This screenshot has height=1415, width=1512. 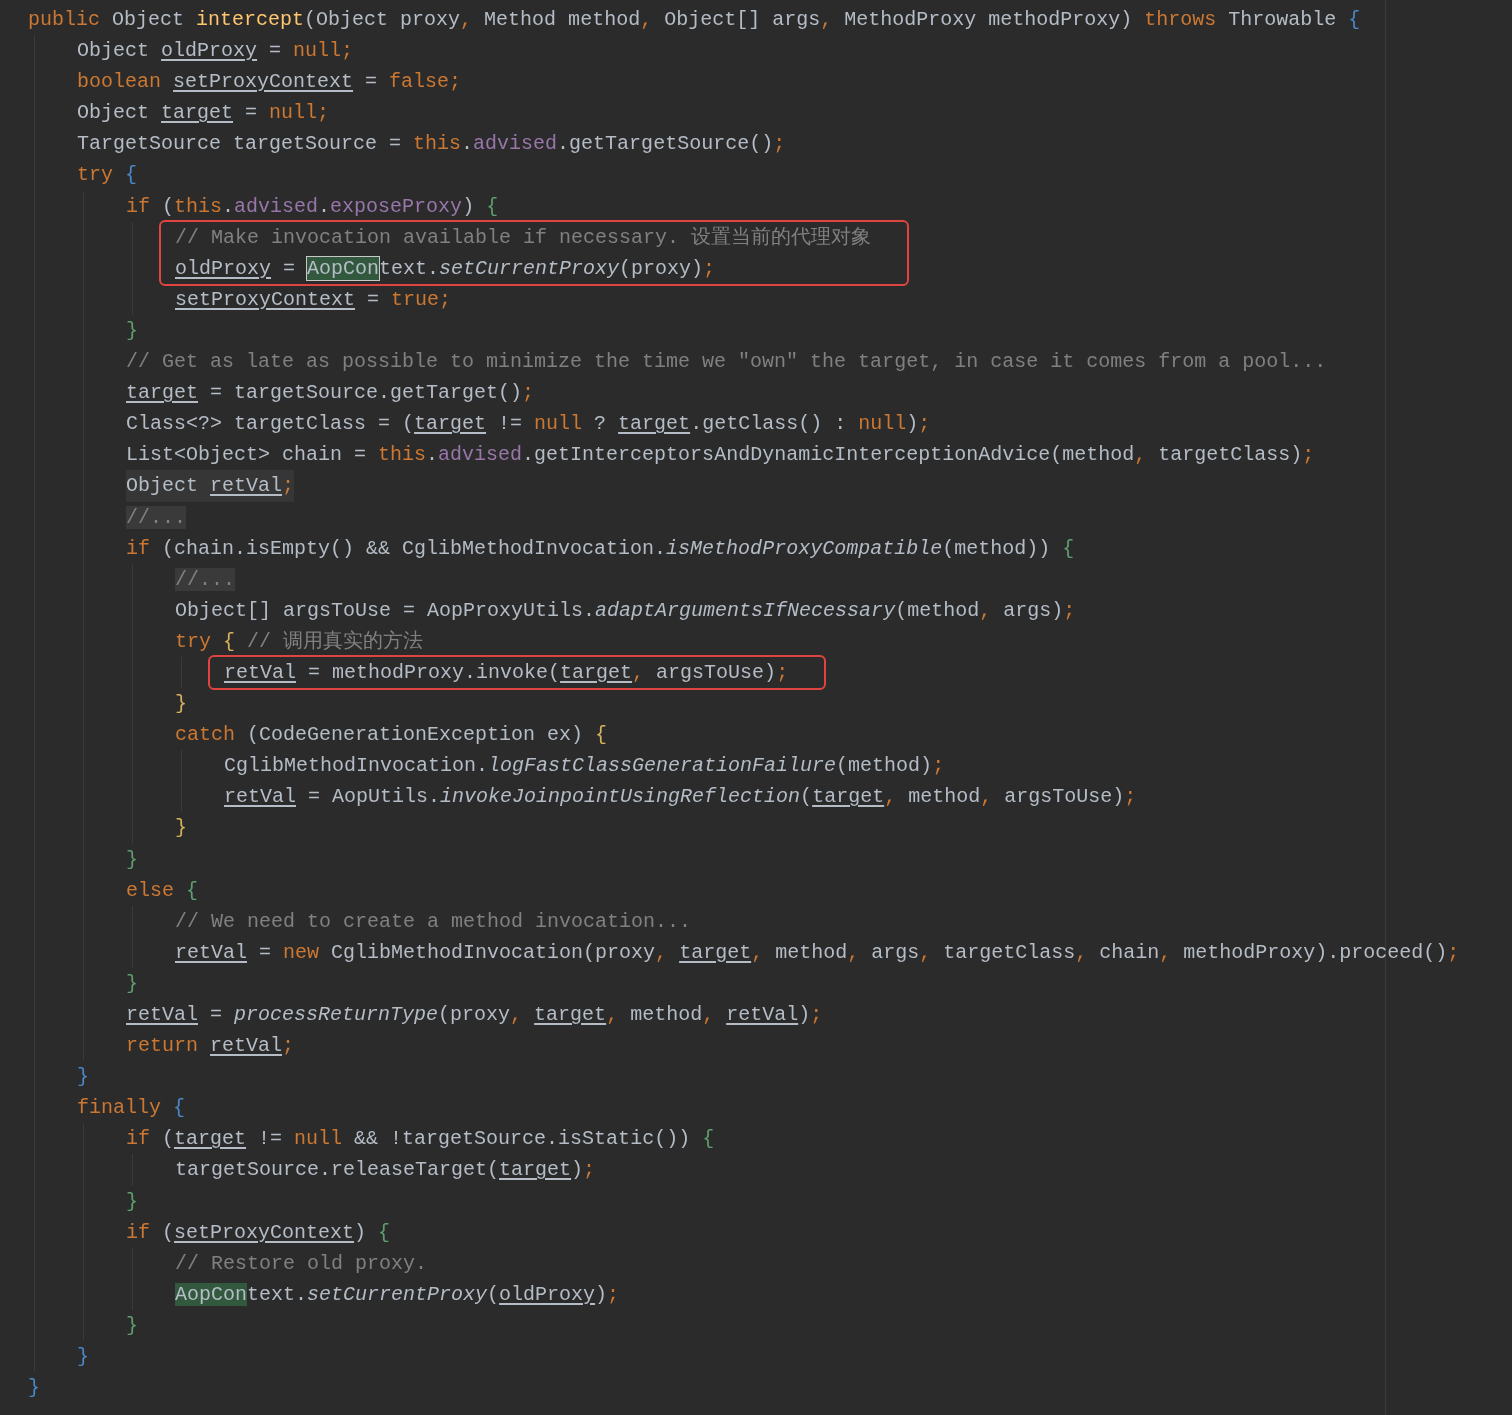 I want to click on code-line: oldProxy = AopContext.setCurrentProxy(proxy);, so click(x=445, y=268).